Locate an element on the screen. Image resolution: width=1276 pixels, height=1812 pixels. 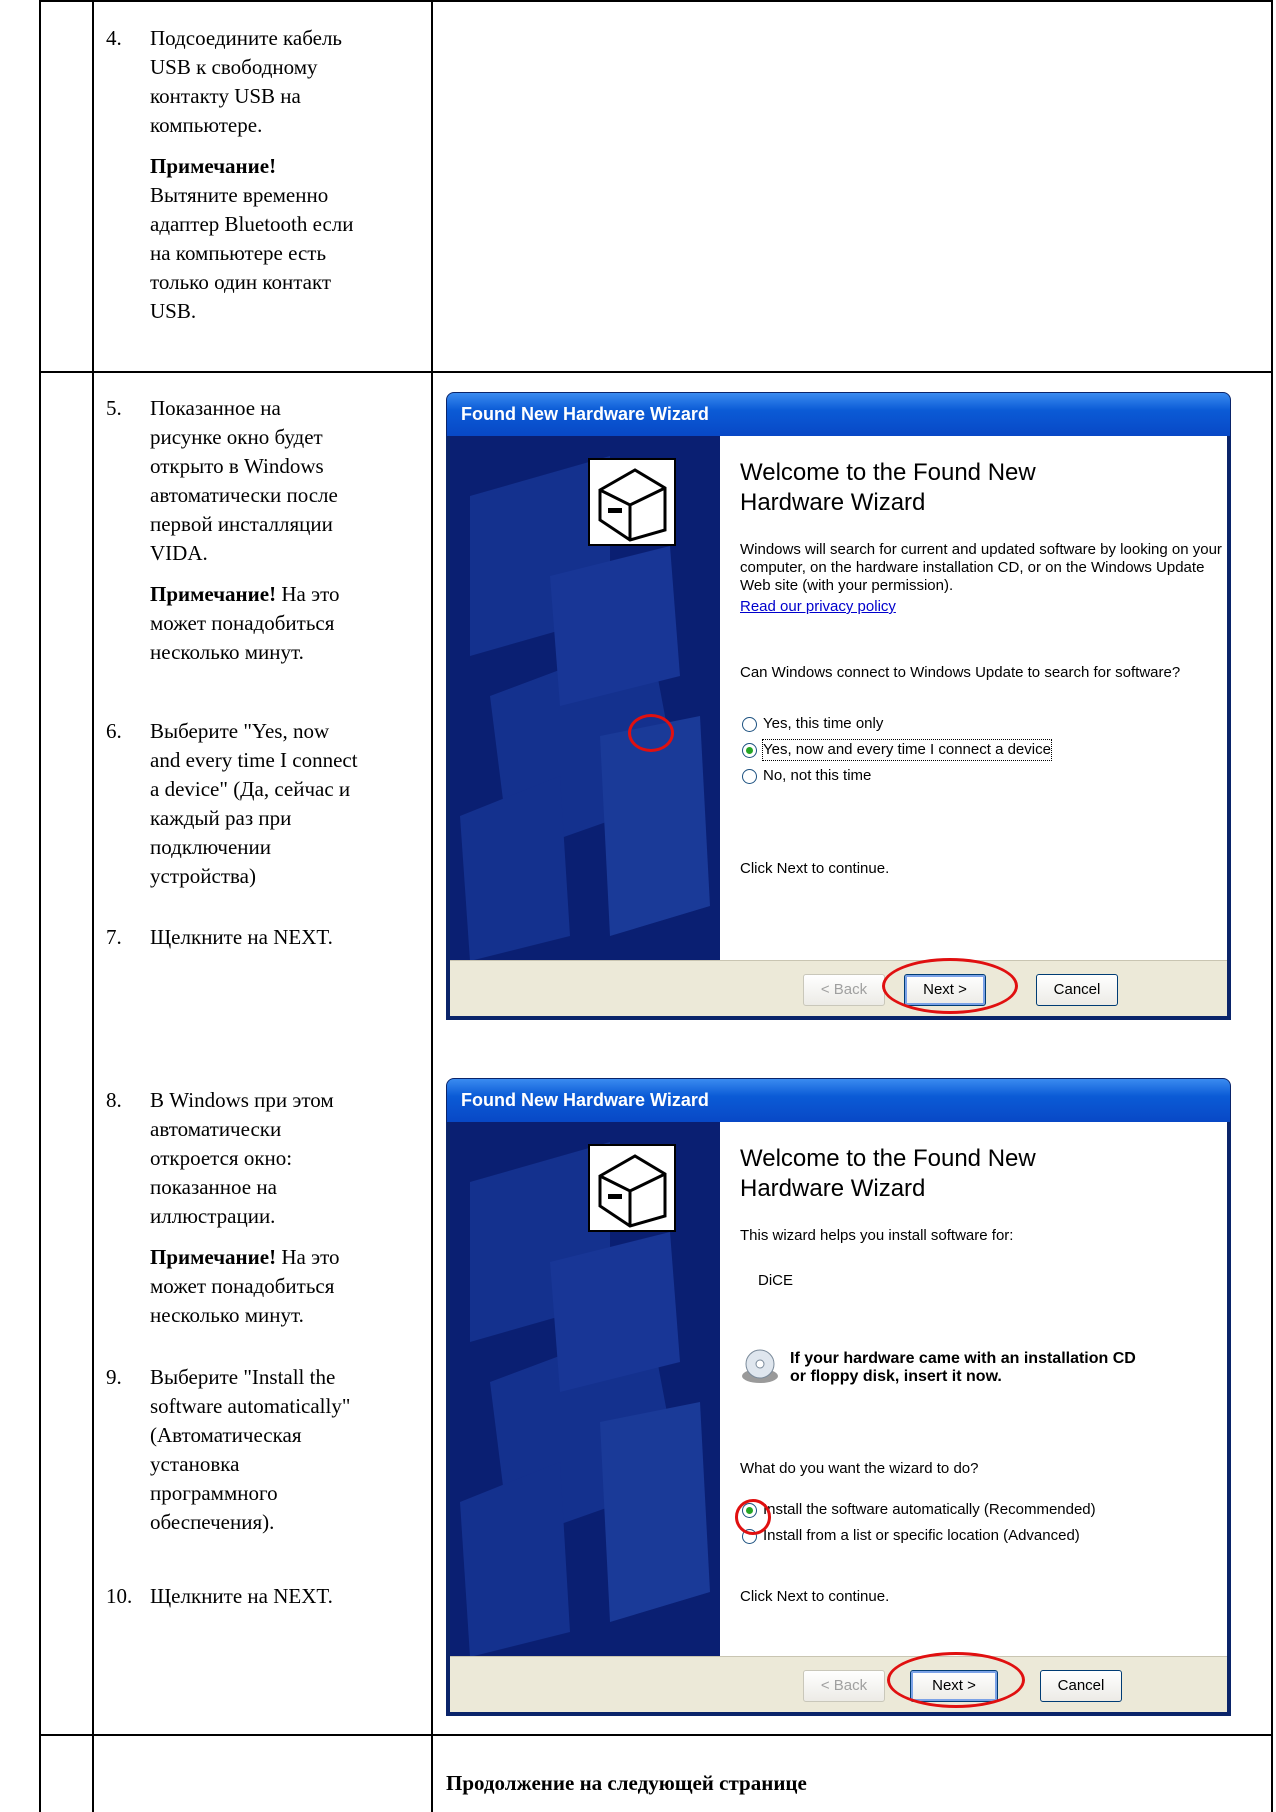
wizard-question: What do you want the wizard to do? is located at coordinates (859, 1468).